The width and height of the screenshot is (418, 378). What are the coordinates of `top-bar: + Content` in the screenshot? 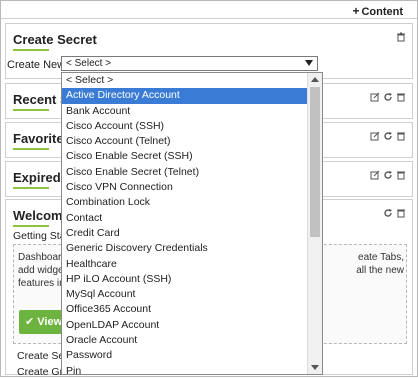 It's located at (209, 10).